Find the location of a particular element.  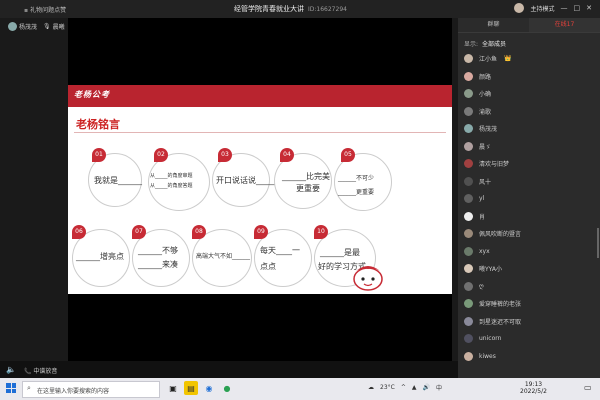

member-row: 爱穿睡裤的老张 is located at coordinates (528, 304).